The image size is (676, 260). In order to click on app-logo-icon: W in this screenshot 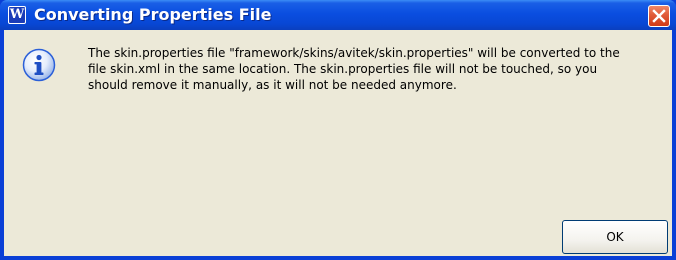, I will do `click(17, 15)`.